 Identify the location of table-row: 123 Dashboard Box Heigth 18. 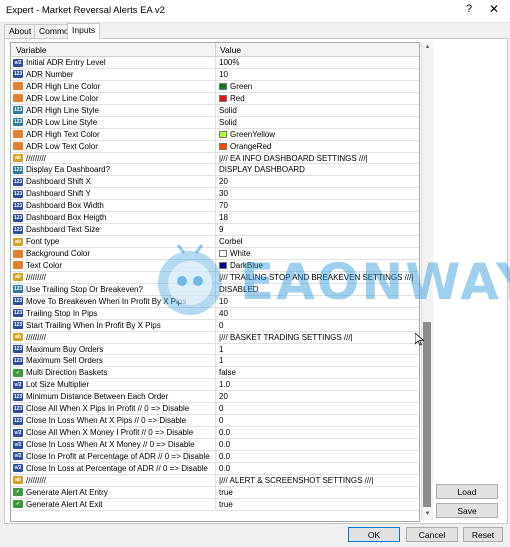
(215, 218).